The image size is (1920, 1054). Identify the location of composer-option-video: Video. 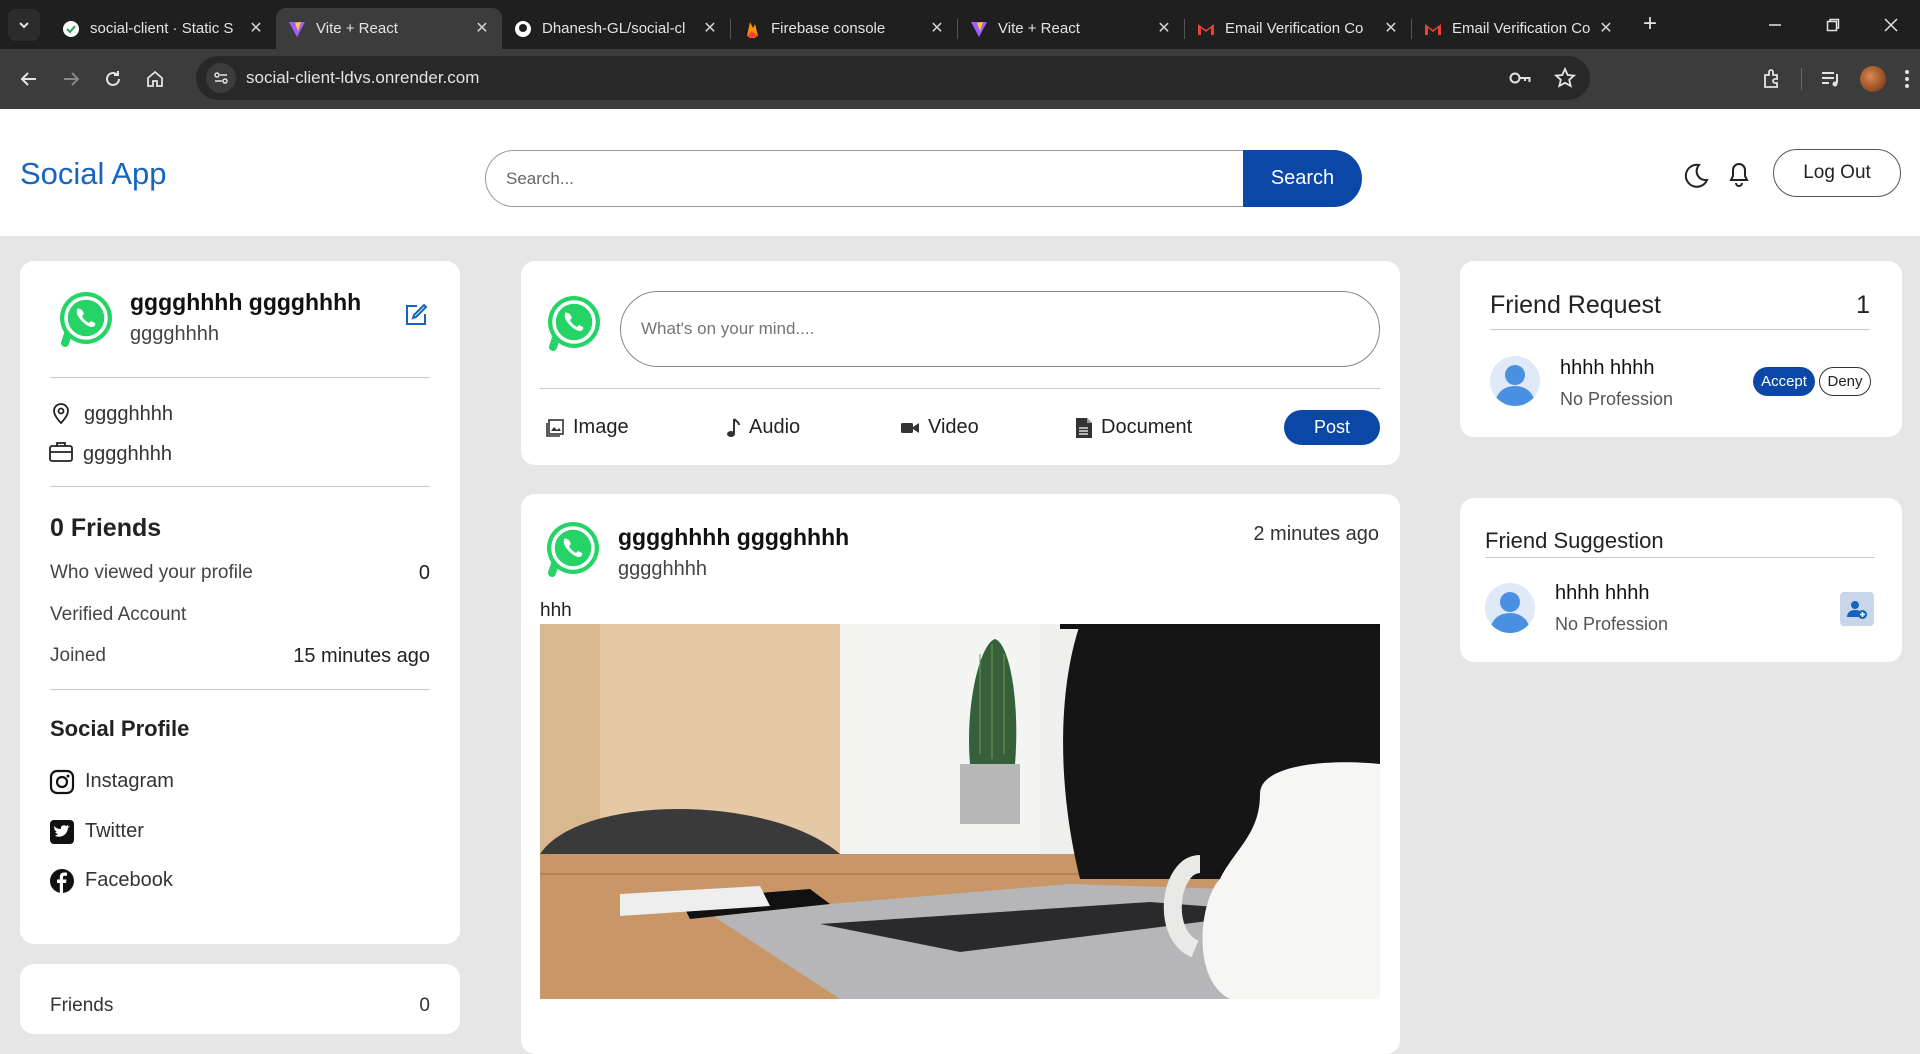
(939, 427).